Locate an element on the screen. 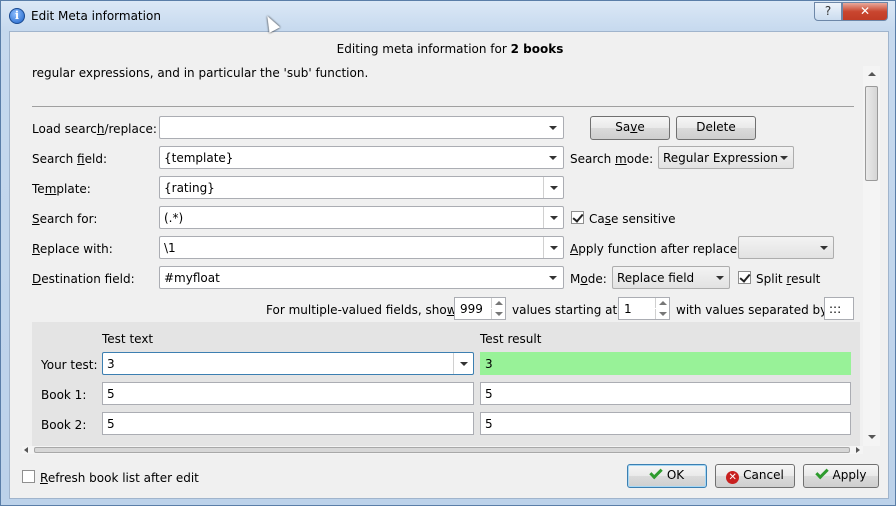 The image size is (896, 506). load-search-replace-combo is located at coordinates (361, 127).